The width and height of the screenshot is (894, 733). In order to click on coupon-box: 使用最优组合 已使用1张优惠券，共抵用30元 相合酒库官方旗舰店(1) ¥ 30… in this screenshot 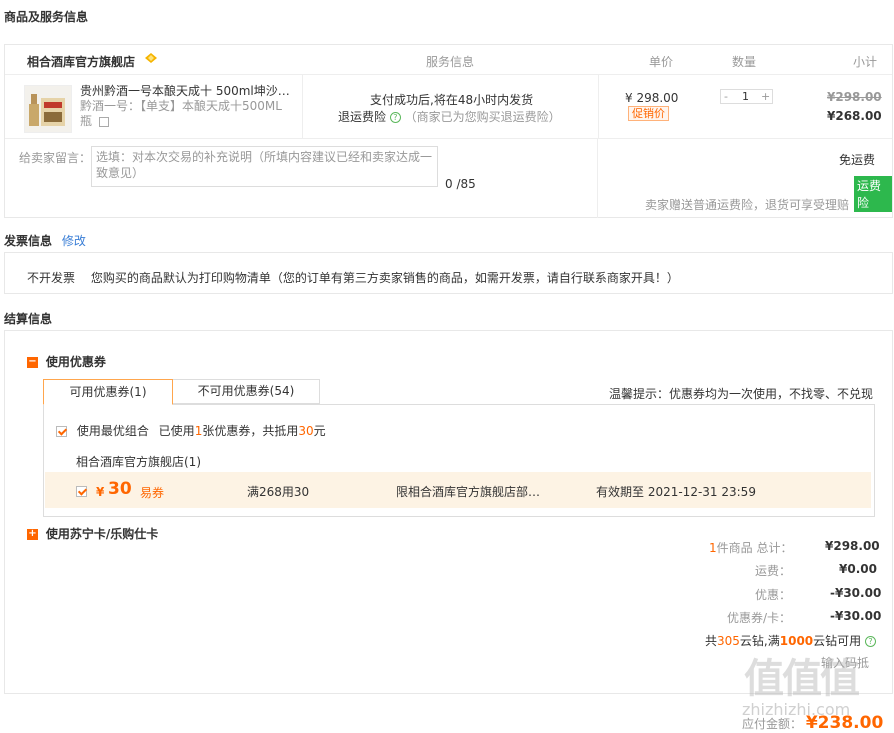, I will do `click(459, 460)`.